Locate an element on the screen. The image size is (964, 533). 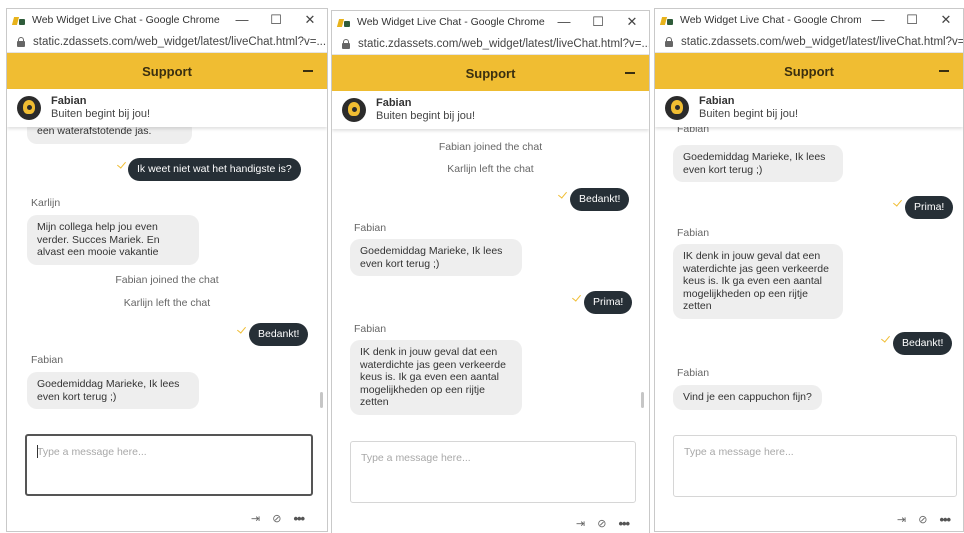
sender-name: Karlijn is located at coordinates (46, 203).